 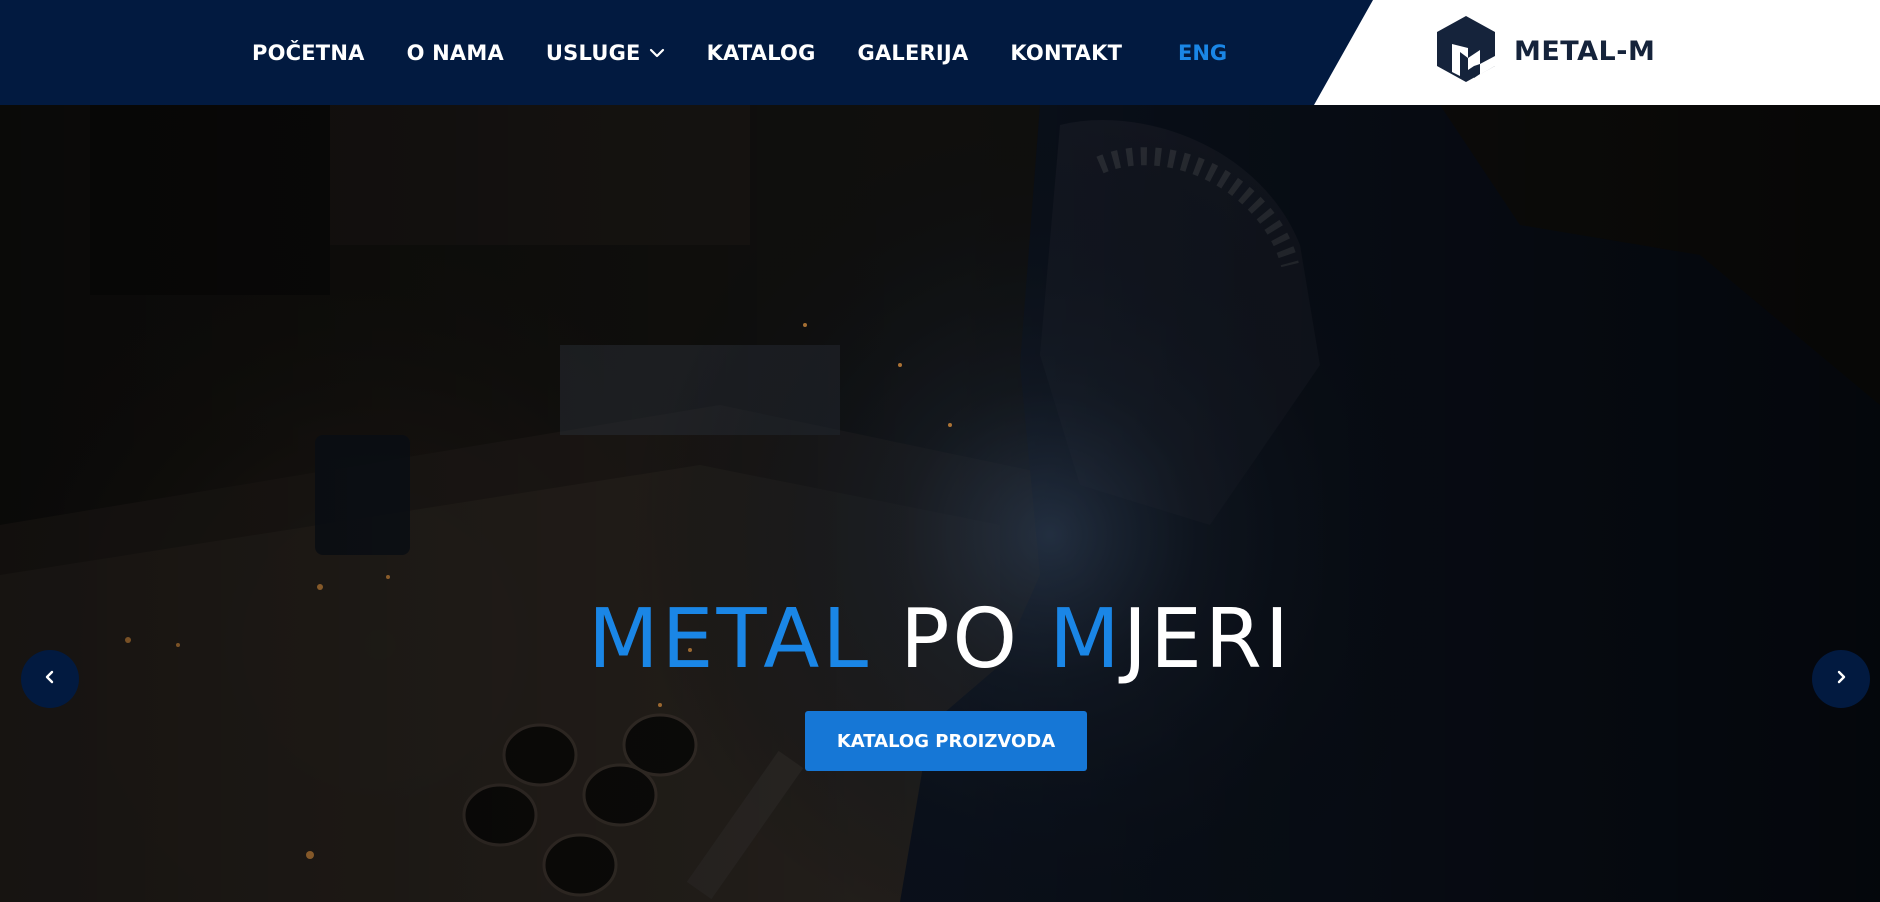 I want to click on nav-item-usluge-label: USLUGE, so click(x=593, y=52).